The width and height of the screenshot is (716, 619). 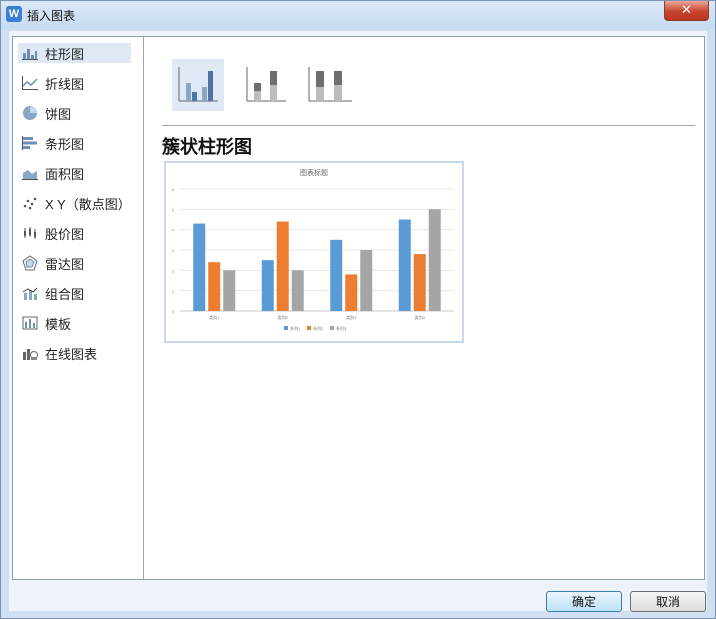 I want to click on sidebar-item-label: 饼图, so click(x=58, y=114).